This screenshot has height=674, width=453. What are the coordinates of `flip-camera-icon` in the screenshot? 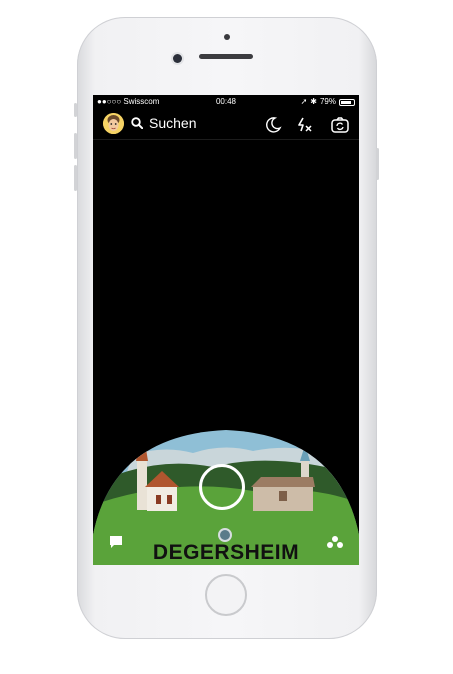 It's located at (340, 125).